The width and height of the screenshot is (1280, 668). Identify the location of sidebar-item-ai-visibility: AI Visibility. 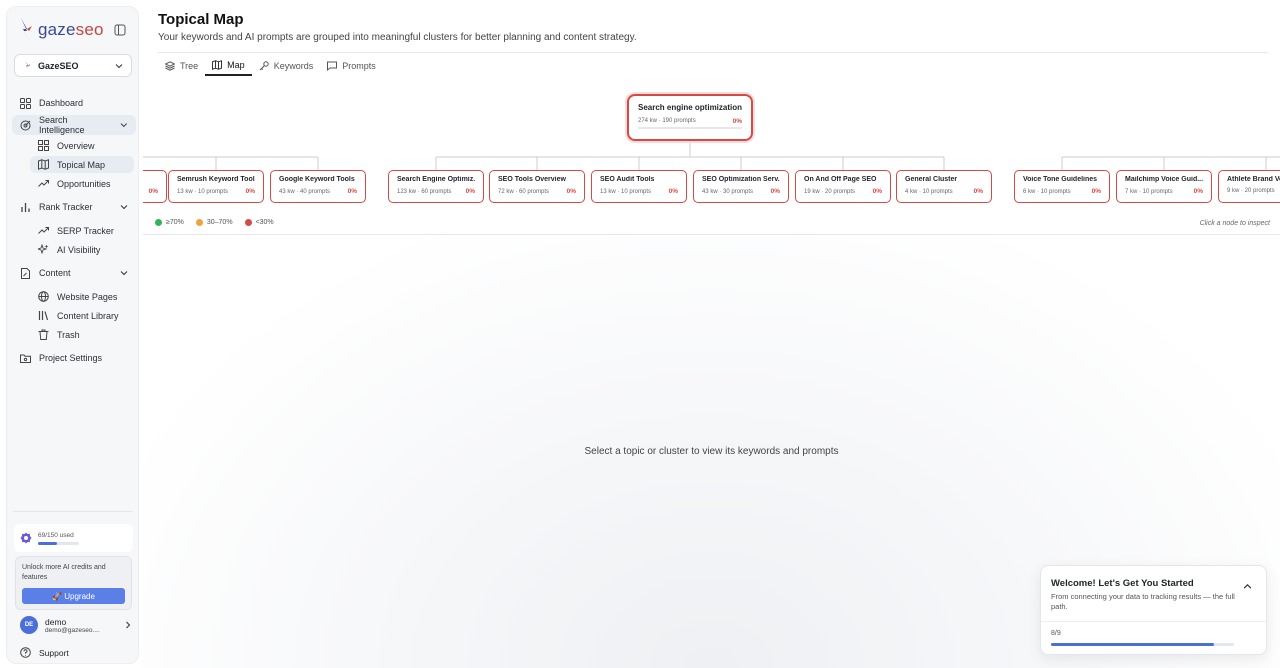
(82, 249).